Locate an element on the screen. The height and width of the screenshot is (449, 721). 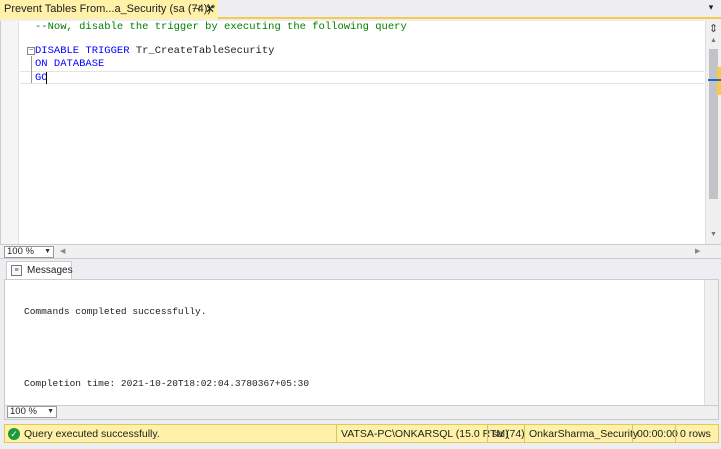
message-line: Commands completed successfully. is located at coordinates (115, 311).